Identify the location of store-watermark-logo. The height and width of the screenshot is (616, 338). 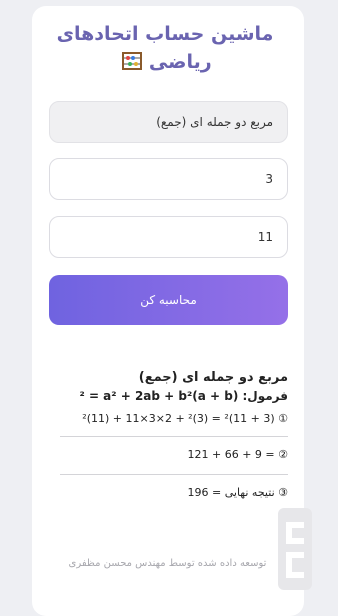
(295, 549).